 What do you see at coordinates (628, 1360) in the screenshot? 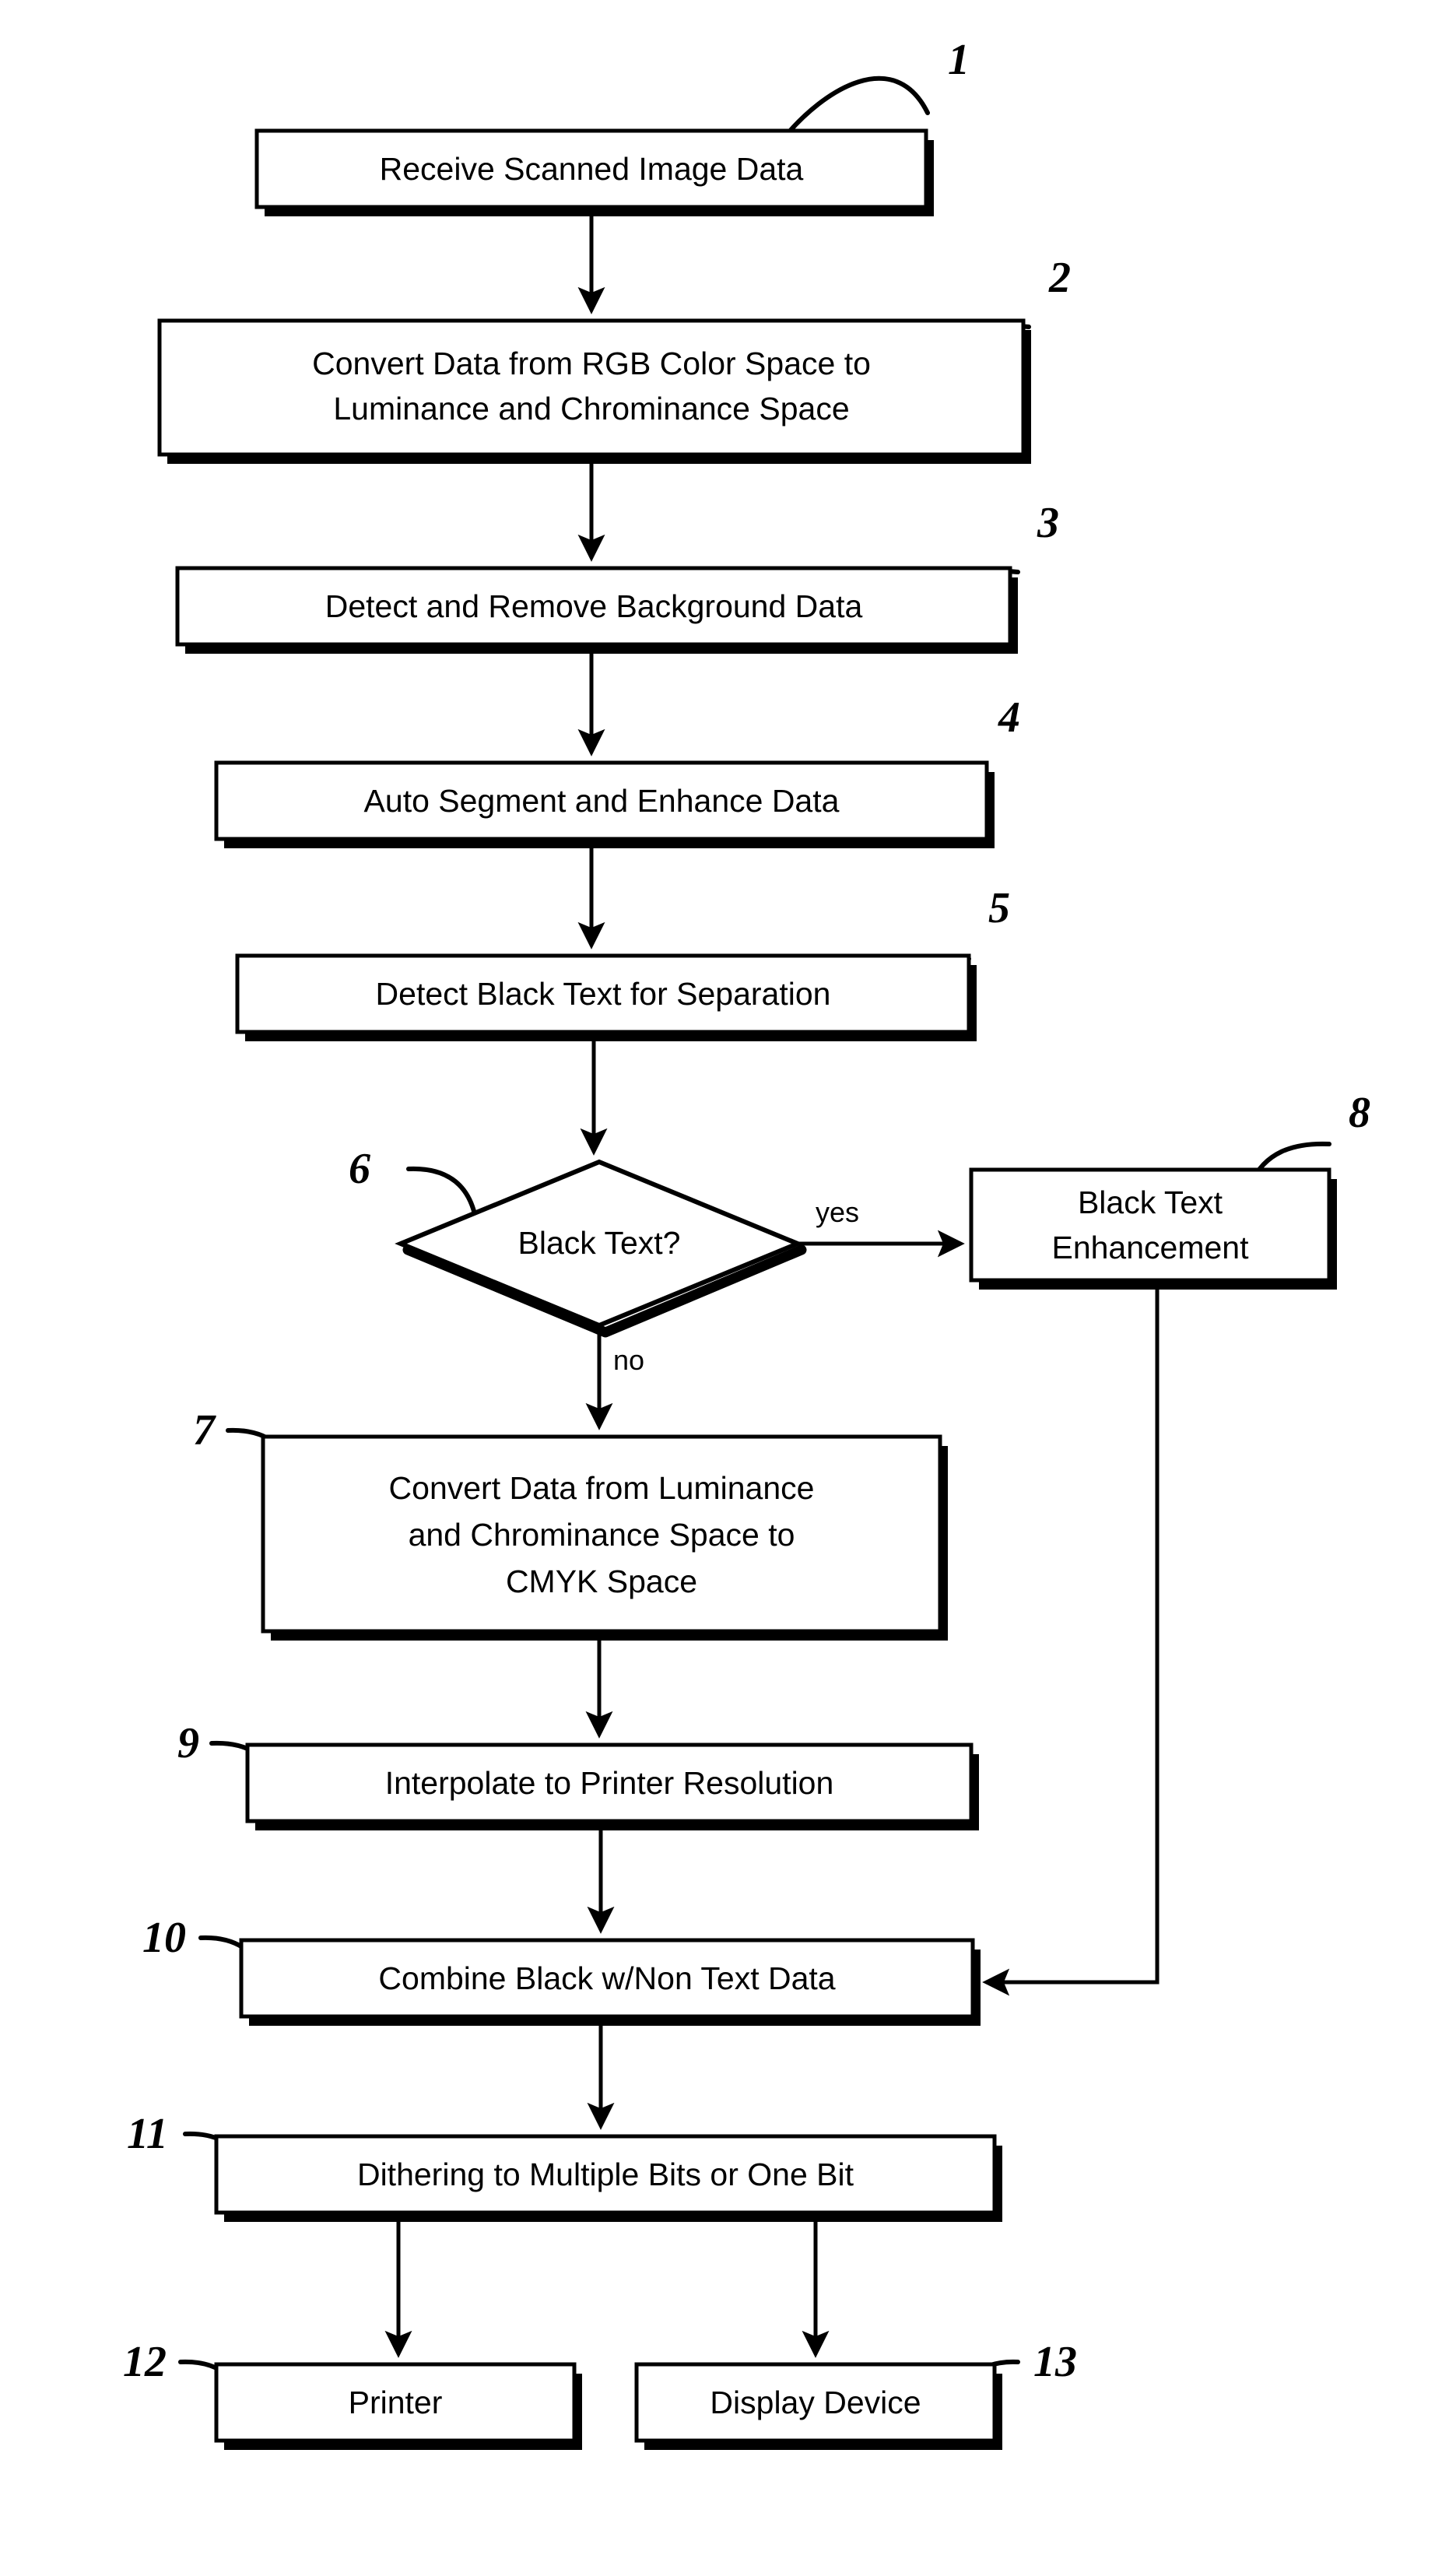
I see `no-label: no` at bounding box center [628, 1360].